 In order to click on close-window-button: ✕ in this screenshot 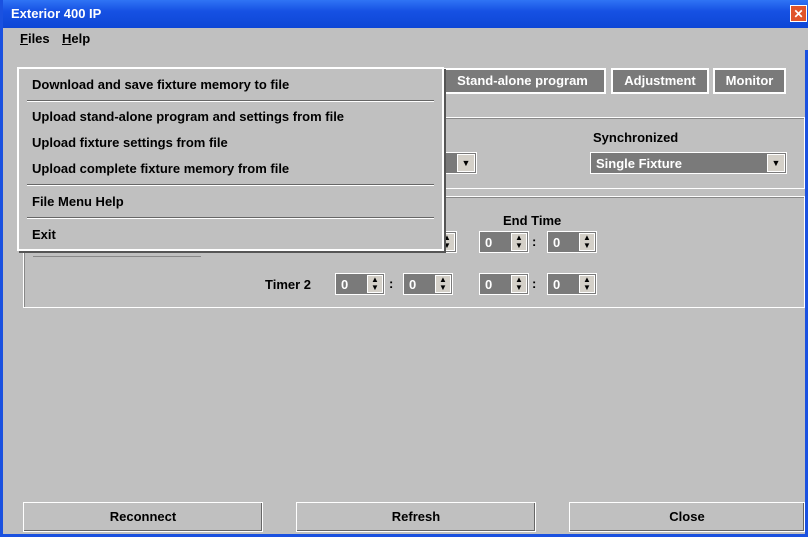, I will do `click(798, 13)`.